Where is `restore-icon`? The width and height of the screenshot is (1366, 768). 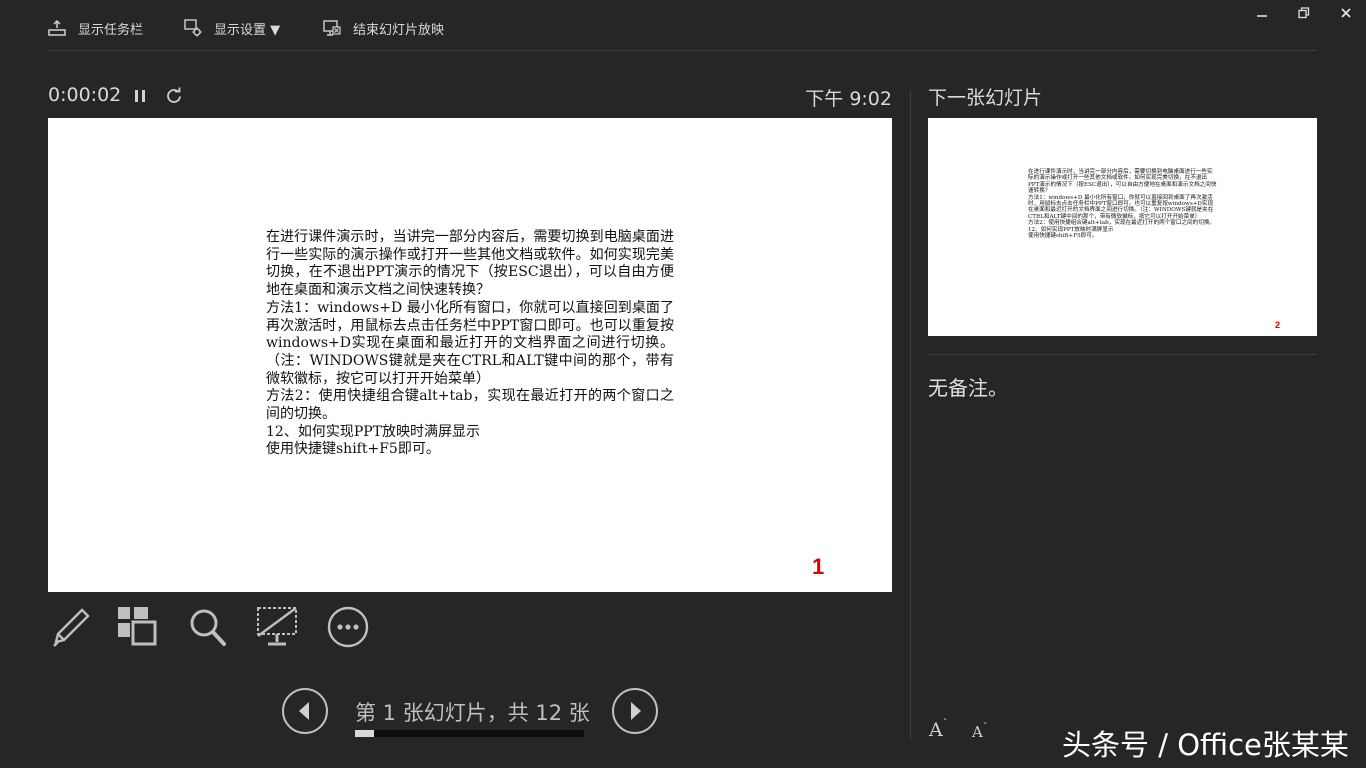 restore-icon is located at coordinates (1304, 13).